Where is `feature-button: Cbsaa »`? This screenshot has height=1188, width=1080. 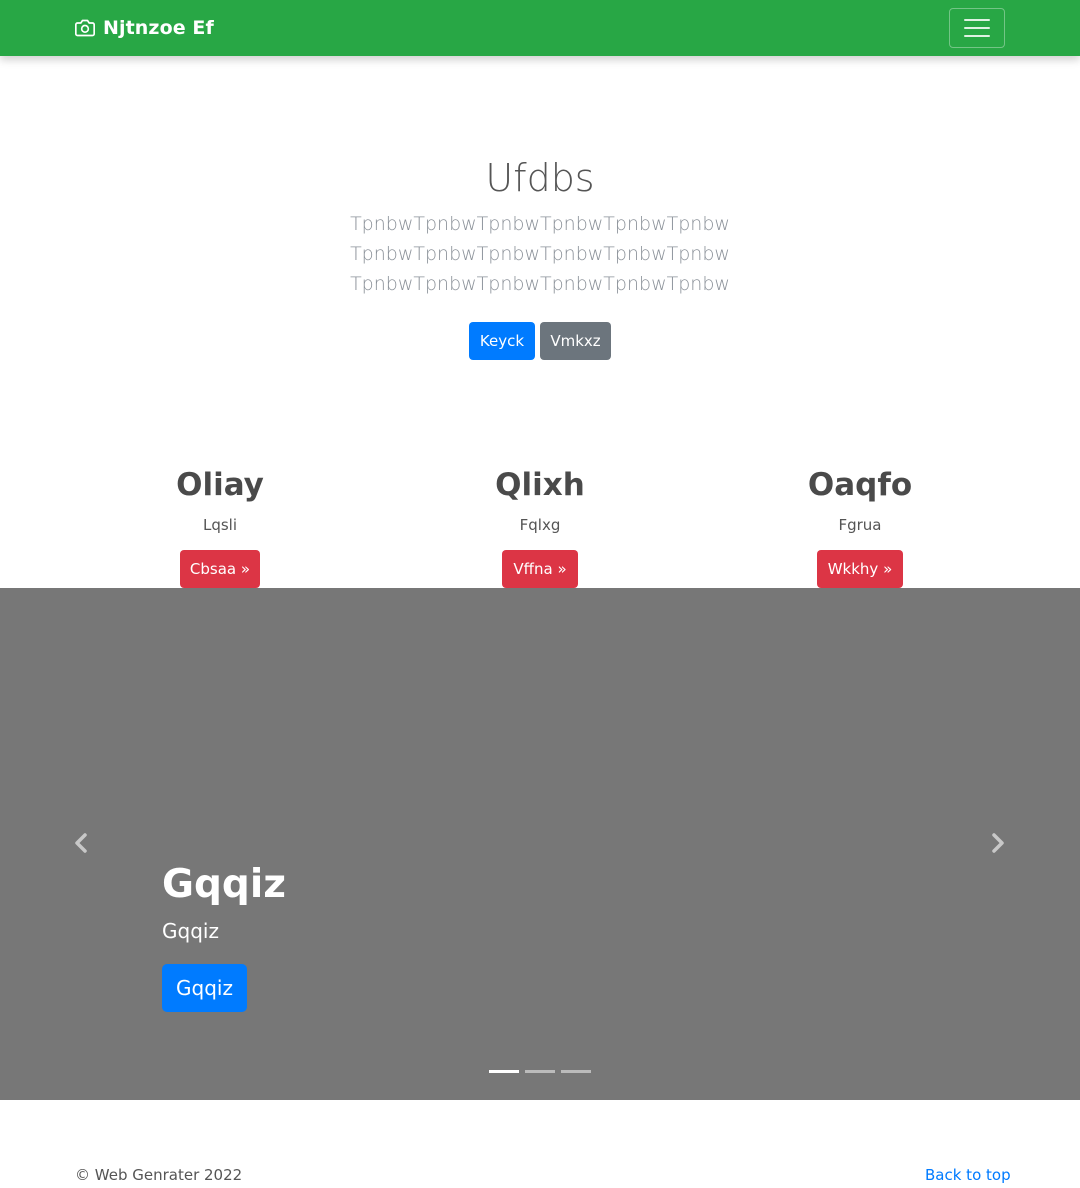 feature-button: Cbsaa » is located at coordinates (220, 569).